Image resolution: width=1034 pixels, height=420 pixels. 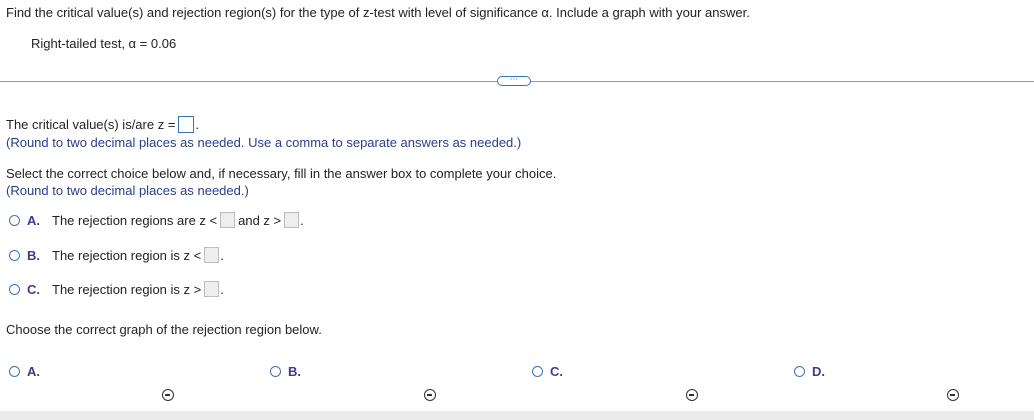 I want to click on critical-value-line: The critical value(s) is/are z = ., so click(x=102, y=124).